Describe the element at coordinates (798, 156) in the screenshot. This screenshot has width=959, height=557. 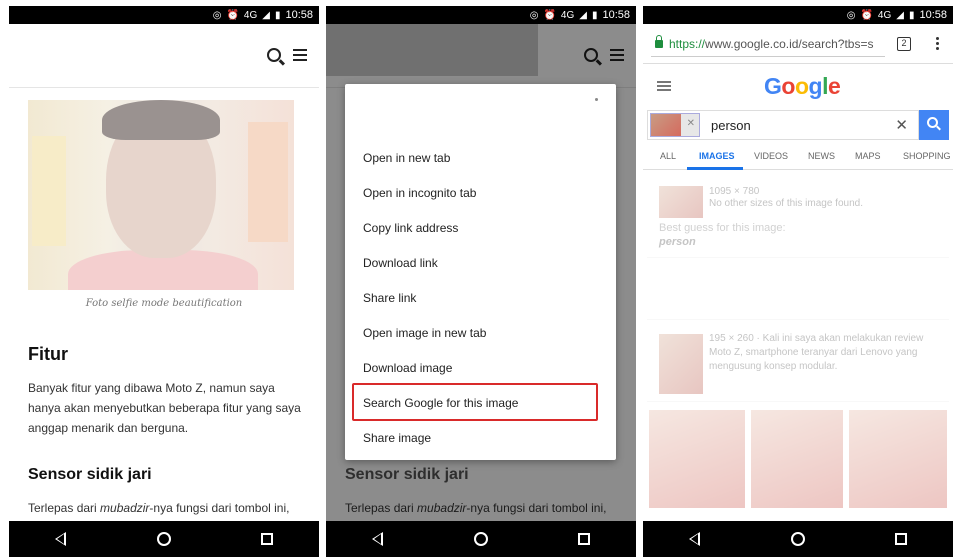
I see `search-tabs: ALL IMAGES VIDEOS NEWS MAPS SHOPPING` at that location.